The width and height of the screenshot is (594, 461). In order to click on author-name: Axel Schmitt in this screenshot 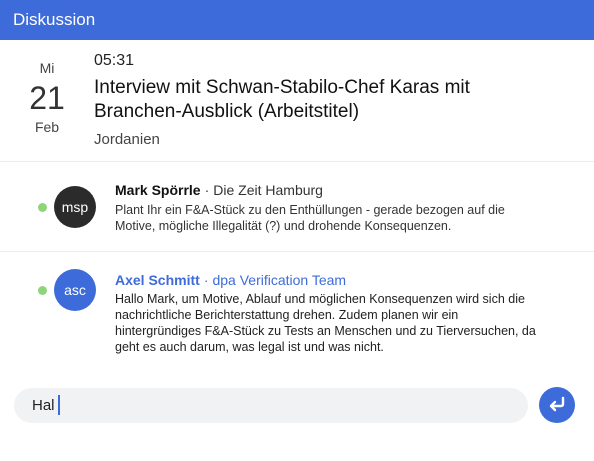, I will do `click(157, 280)`.